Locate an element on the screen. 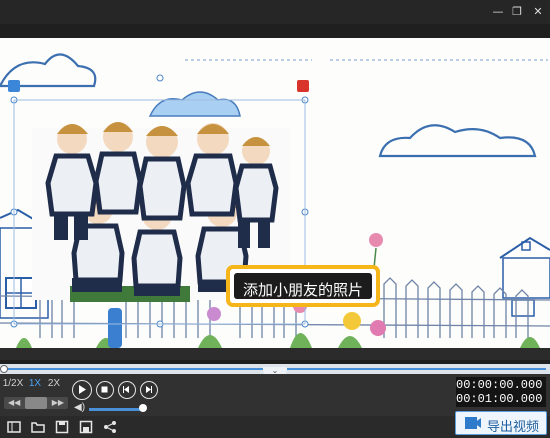 Image resolution: width=550 pixels, height=438 pixels. export-video-label: 导出视频 is located at coordinates (513, 427).